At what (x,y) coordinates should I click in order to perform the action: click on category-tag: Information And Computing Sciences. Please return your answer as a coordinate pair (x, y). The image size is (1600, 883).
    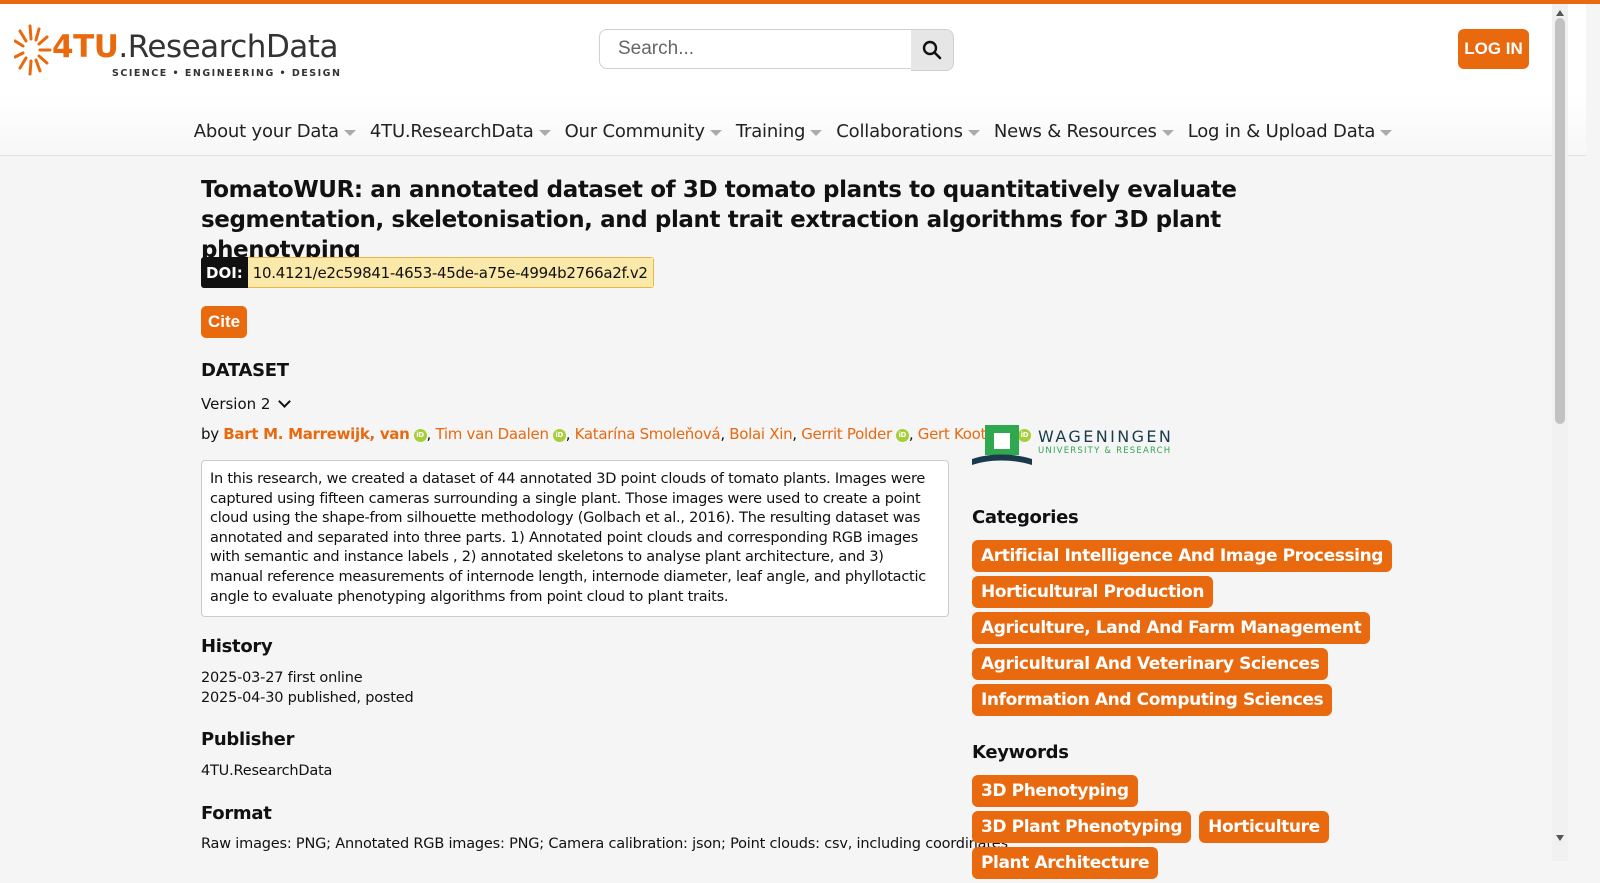
    Looking at the image, I should click on (1152, 700).